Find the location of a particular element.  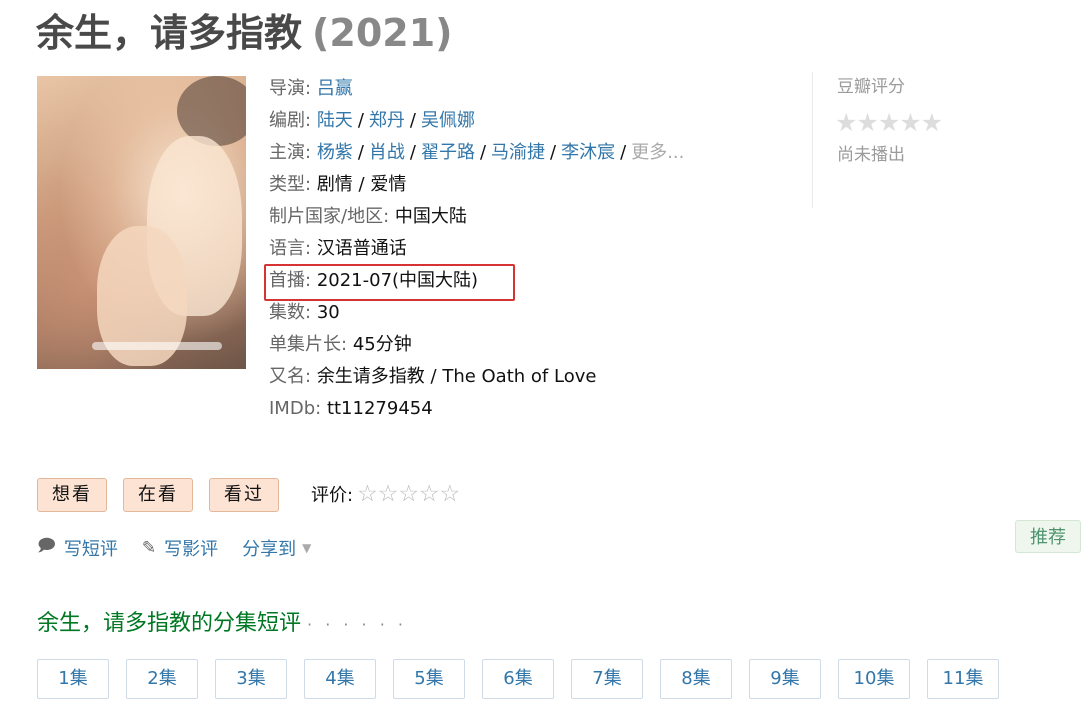

title-year: (2021) is located at coordinates (382, 33).